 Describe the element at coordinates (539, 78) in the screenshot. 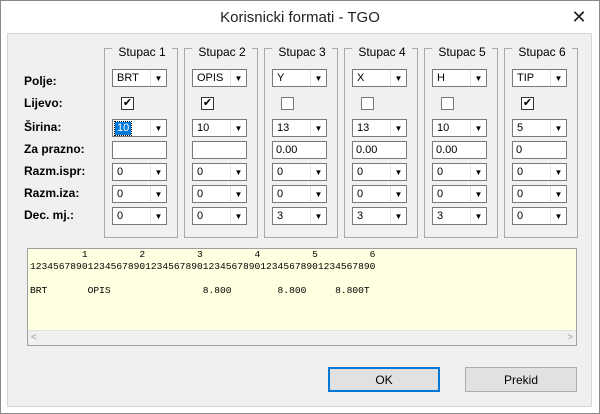

I see `polje-select-6: TIP ▼` at that location.